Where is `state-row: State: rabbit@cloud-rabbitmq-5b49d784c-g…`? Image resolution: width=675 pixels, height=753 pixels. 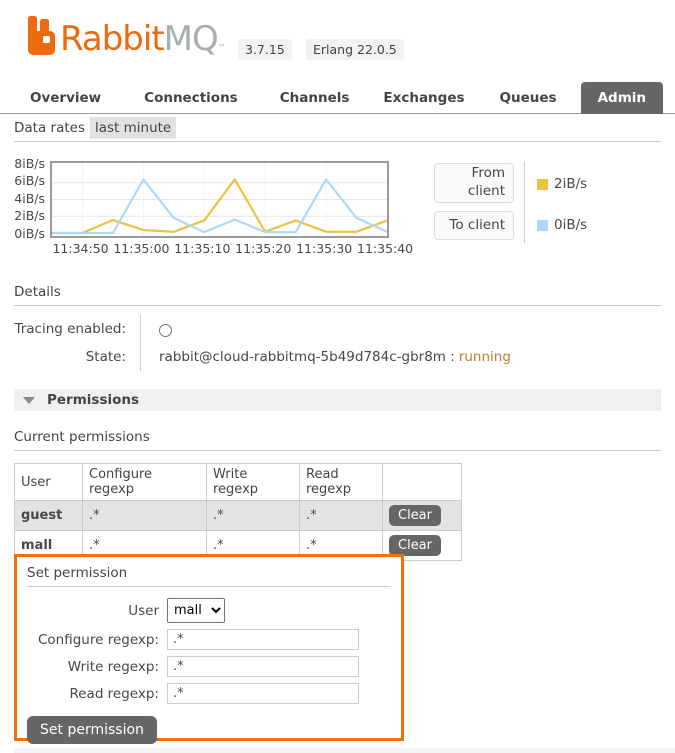
state-row: State: rabbit@cloud-rabbitmq-5b49d784c-g… is located at coordinates (262, 357).